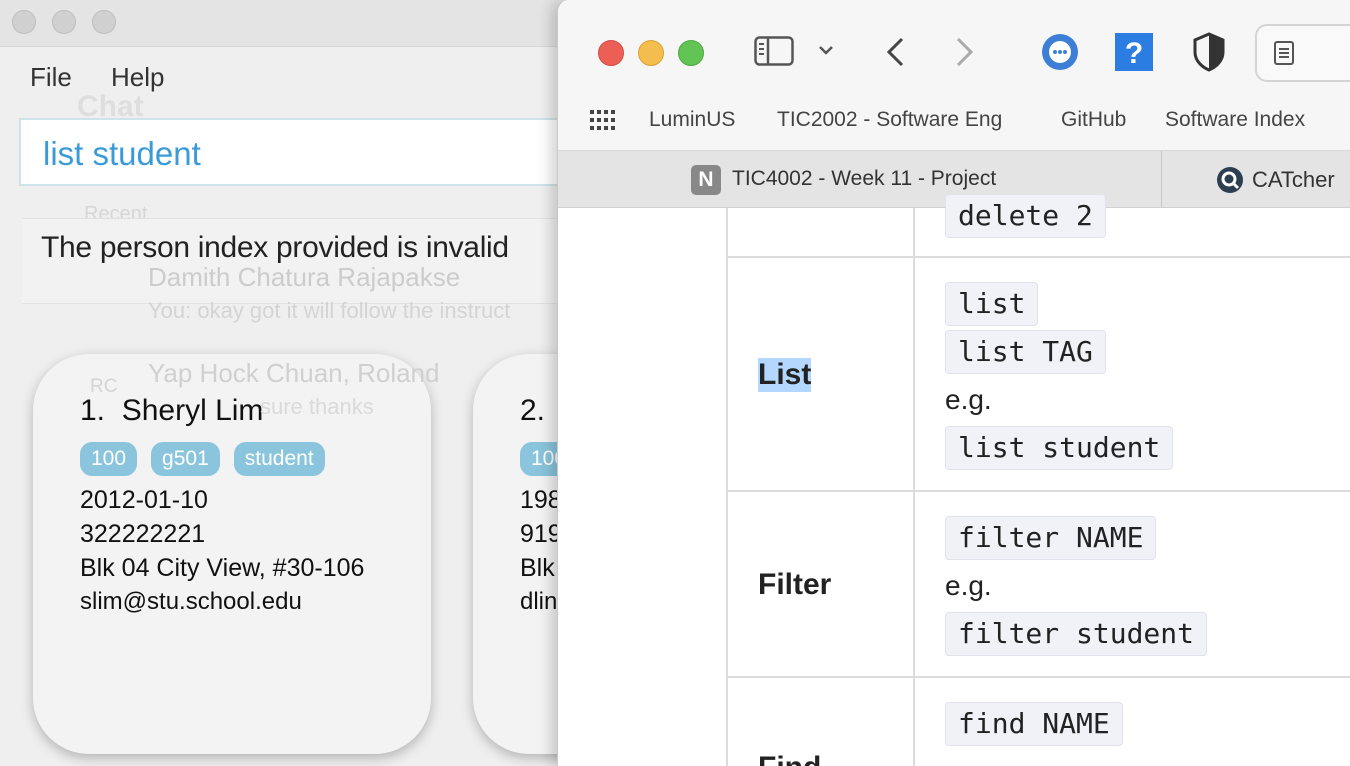  I want to click on person-name: 2., so click(533, 410).